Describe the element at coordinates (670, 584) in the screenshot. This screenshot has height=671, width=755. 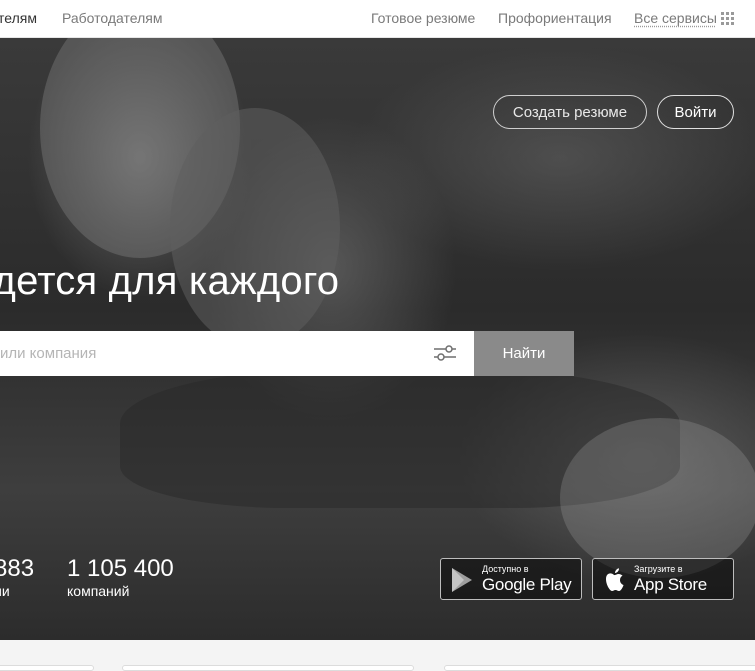
I see `app-store-big-text: App Store` at that location.